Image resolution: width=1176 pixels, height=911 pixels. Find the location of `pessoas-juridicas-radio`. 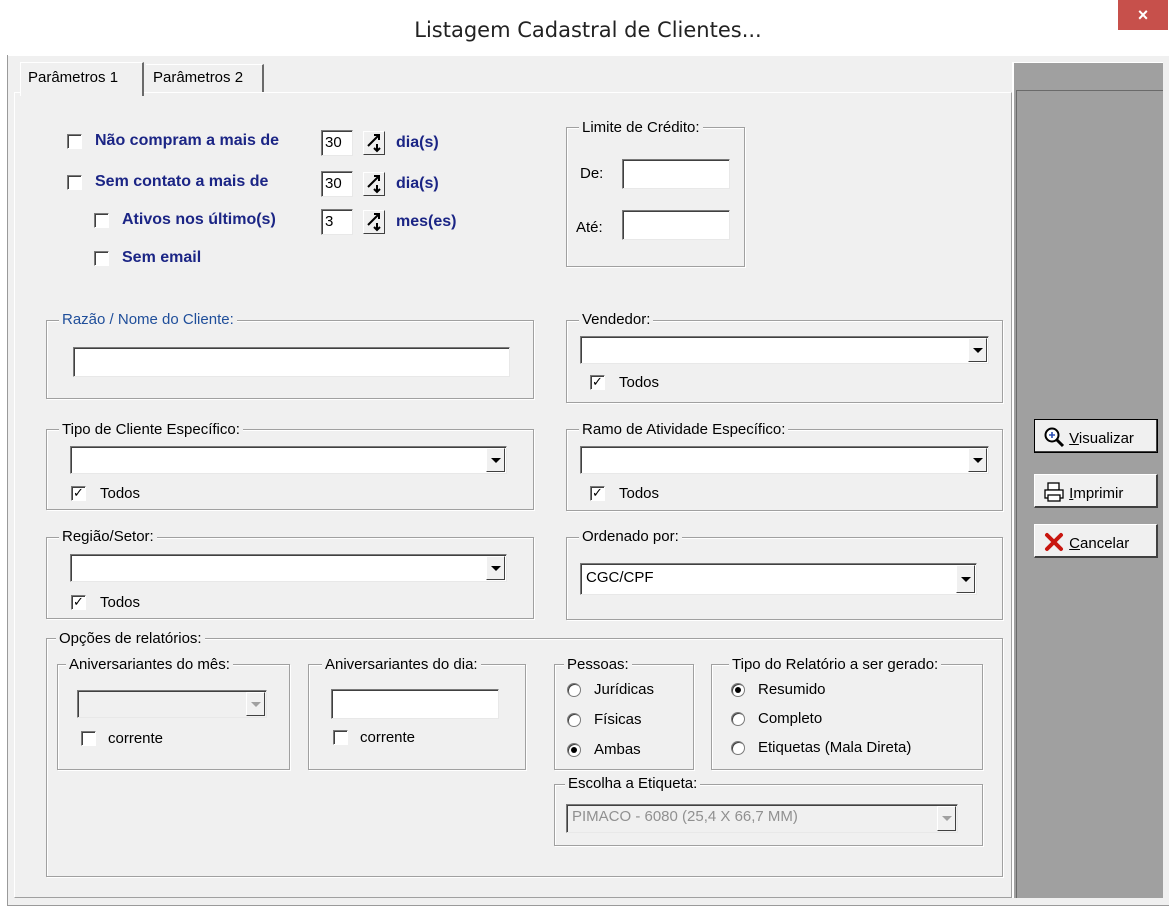

pessoas-juridicas-radio is located at coordinates (574, 690).